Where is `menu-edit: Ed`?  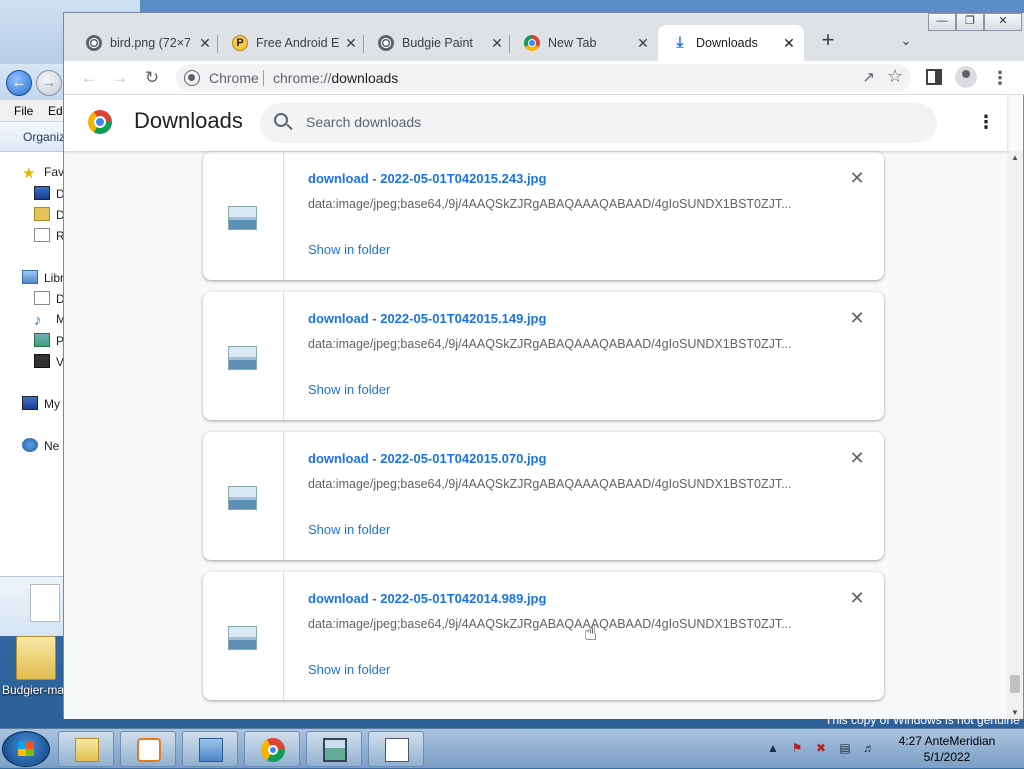 menu-edit: Ed is located at coordinates (55, 111).